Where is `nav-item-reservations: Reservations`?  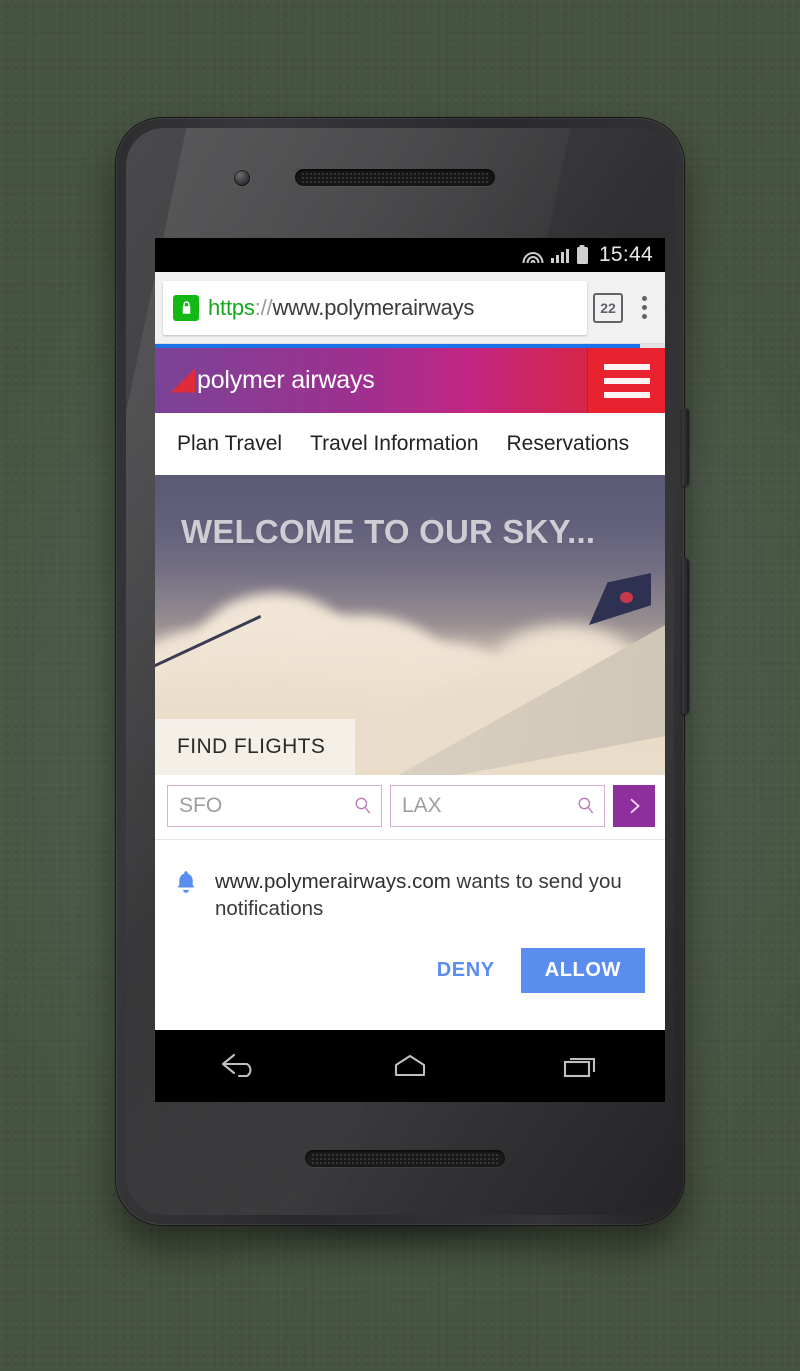
nav-item-reservations: Reservations is located at coordinates (568, 444).